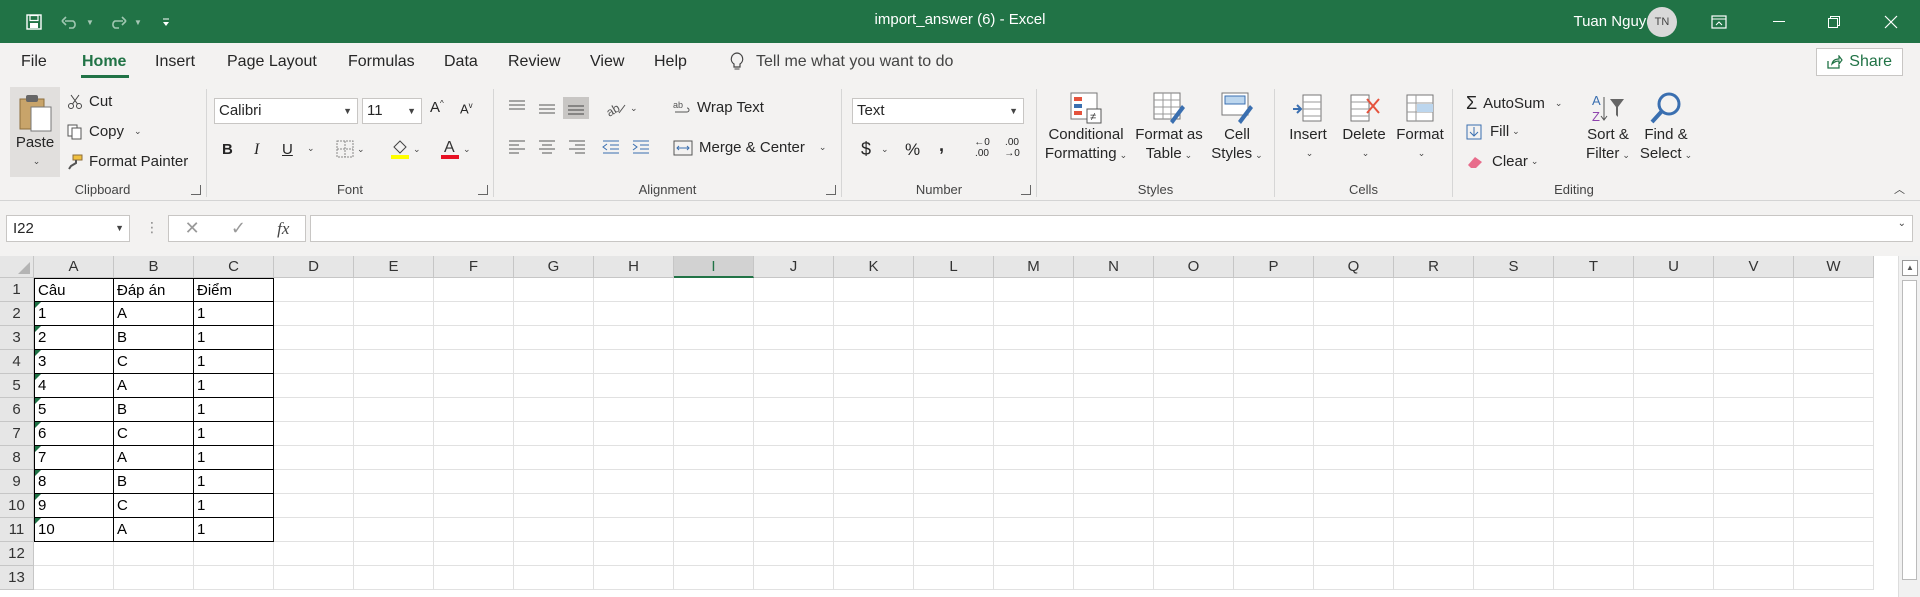  I want to click on delete-cells-button: Delete ⌄, so click(1364, 127).